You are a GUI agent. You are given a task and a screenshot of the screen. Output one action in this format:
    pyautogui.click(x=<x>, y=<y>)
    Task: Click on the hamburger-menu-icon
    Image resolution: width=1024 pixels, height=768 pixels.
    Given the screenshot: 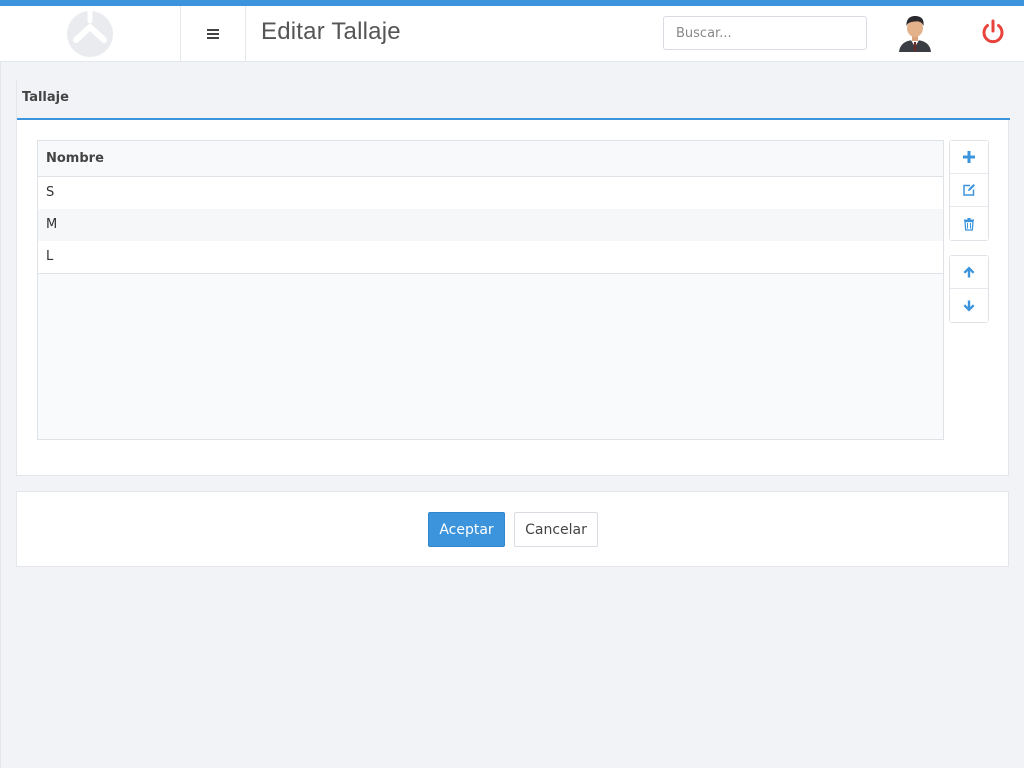 What is the action you would take?
    pyautogui.click(x=213, y=33)
    